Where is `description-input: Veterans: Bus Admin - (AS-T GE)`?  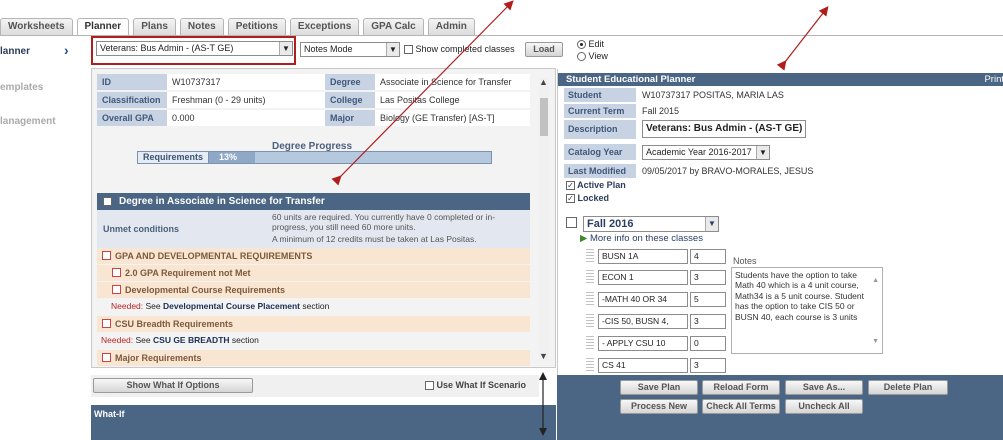
description-input: Veterans: Bus Admin - (AS-T GE) is located at coordinates (724, 129).